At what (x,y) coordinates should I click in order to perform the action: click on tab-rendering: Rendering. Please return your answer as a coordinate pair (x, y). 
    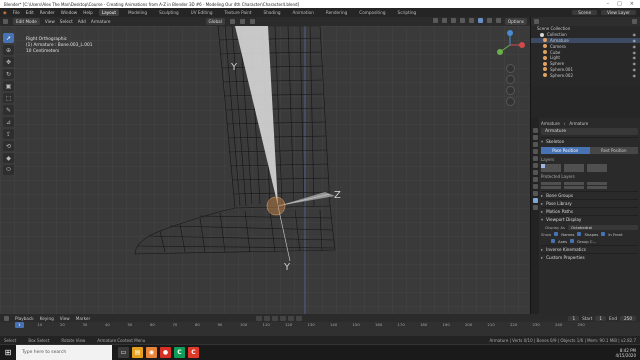
    Looking at the image, I should click on (336, 12).